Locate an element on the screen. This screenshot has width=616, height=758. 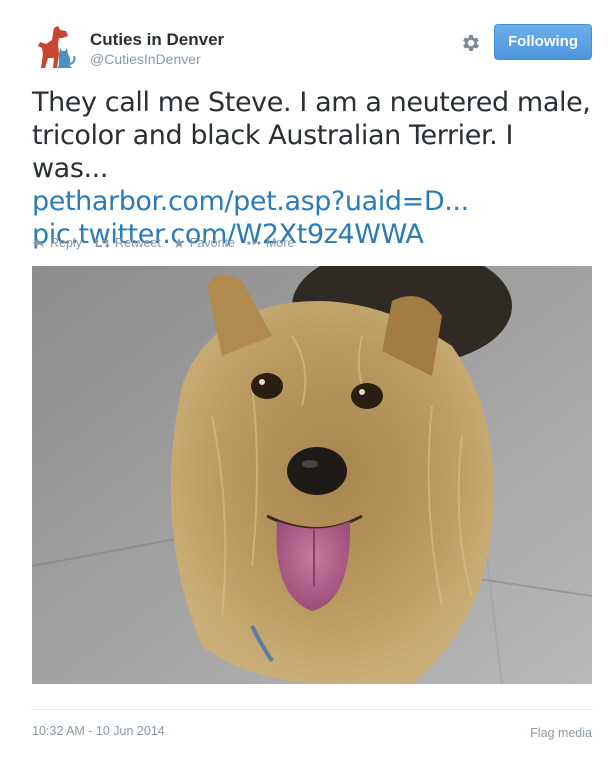
avatar is located at coordinates (56, 48).